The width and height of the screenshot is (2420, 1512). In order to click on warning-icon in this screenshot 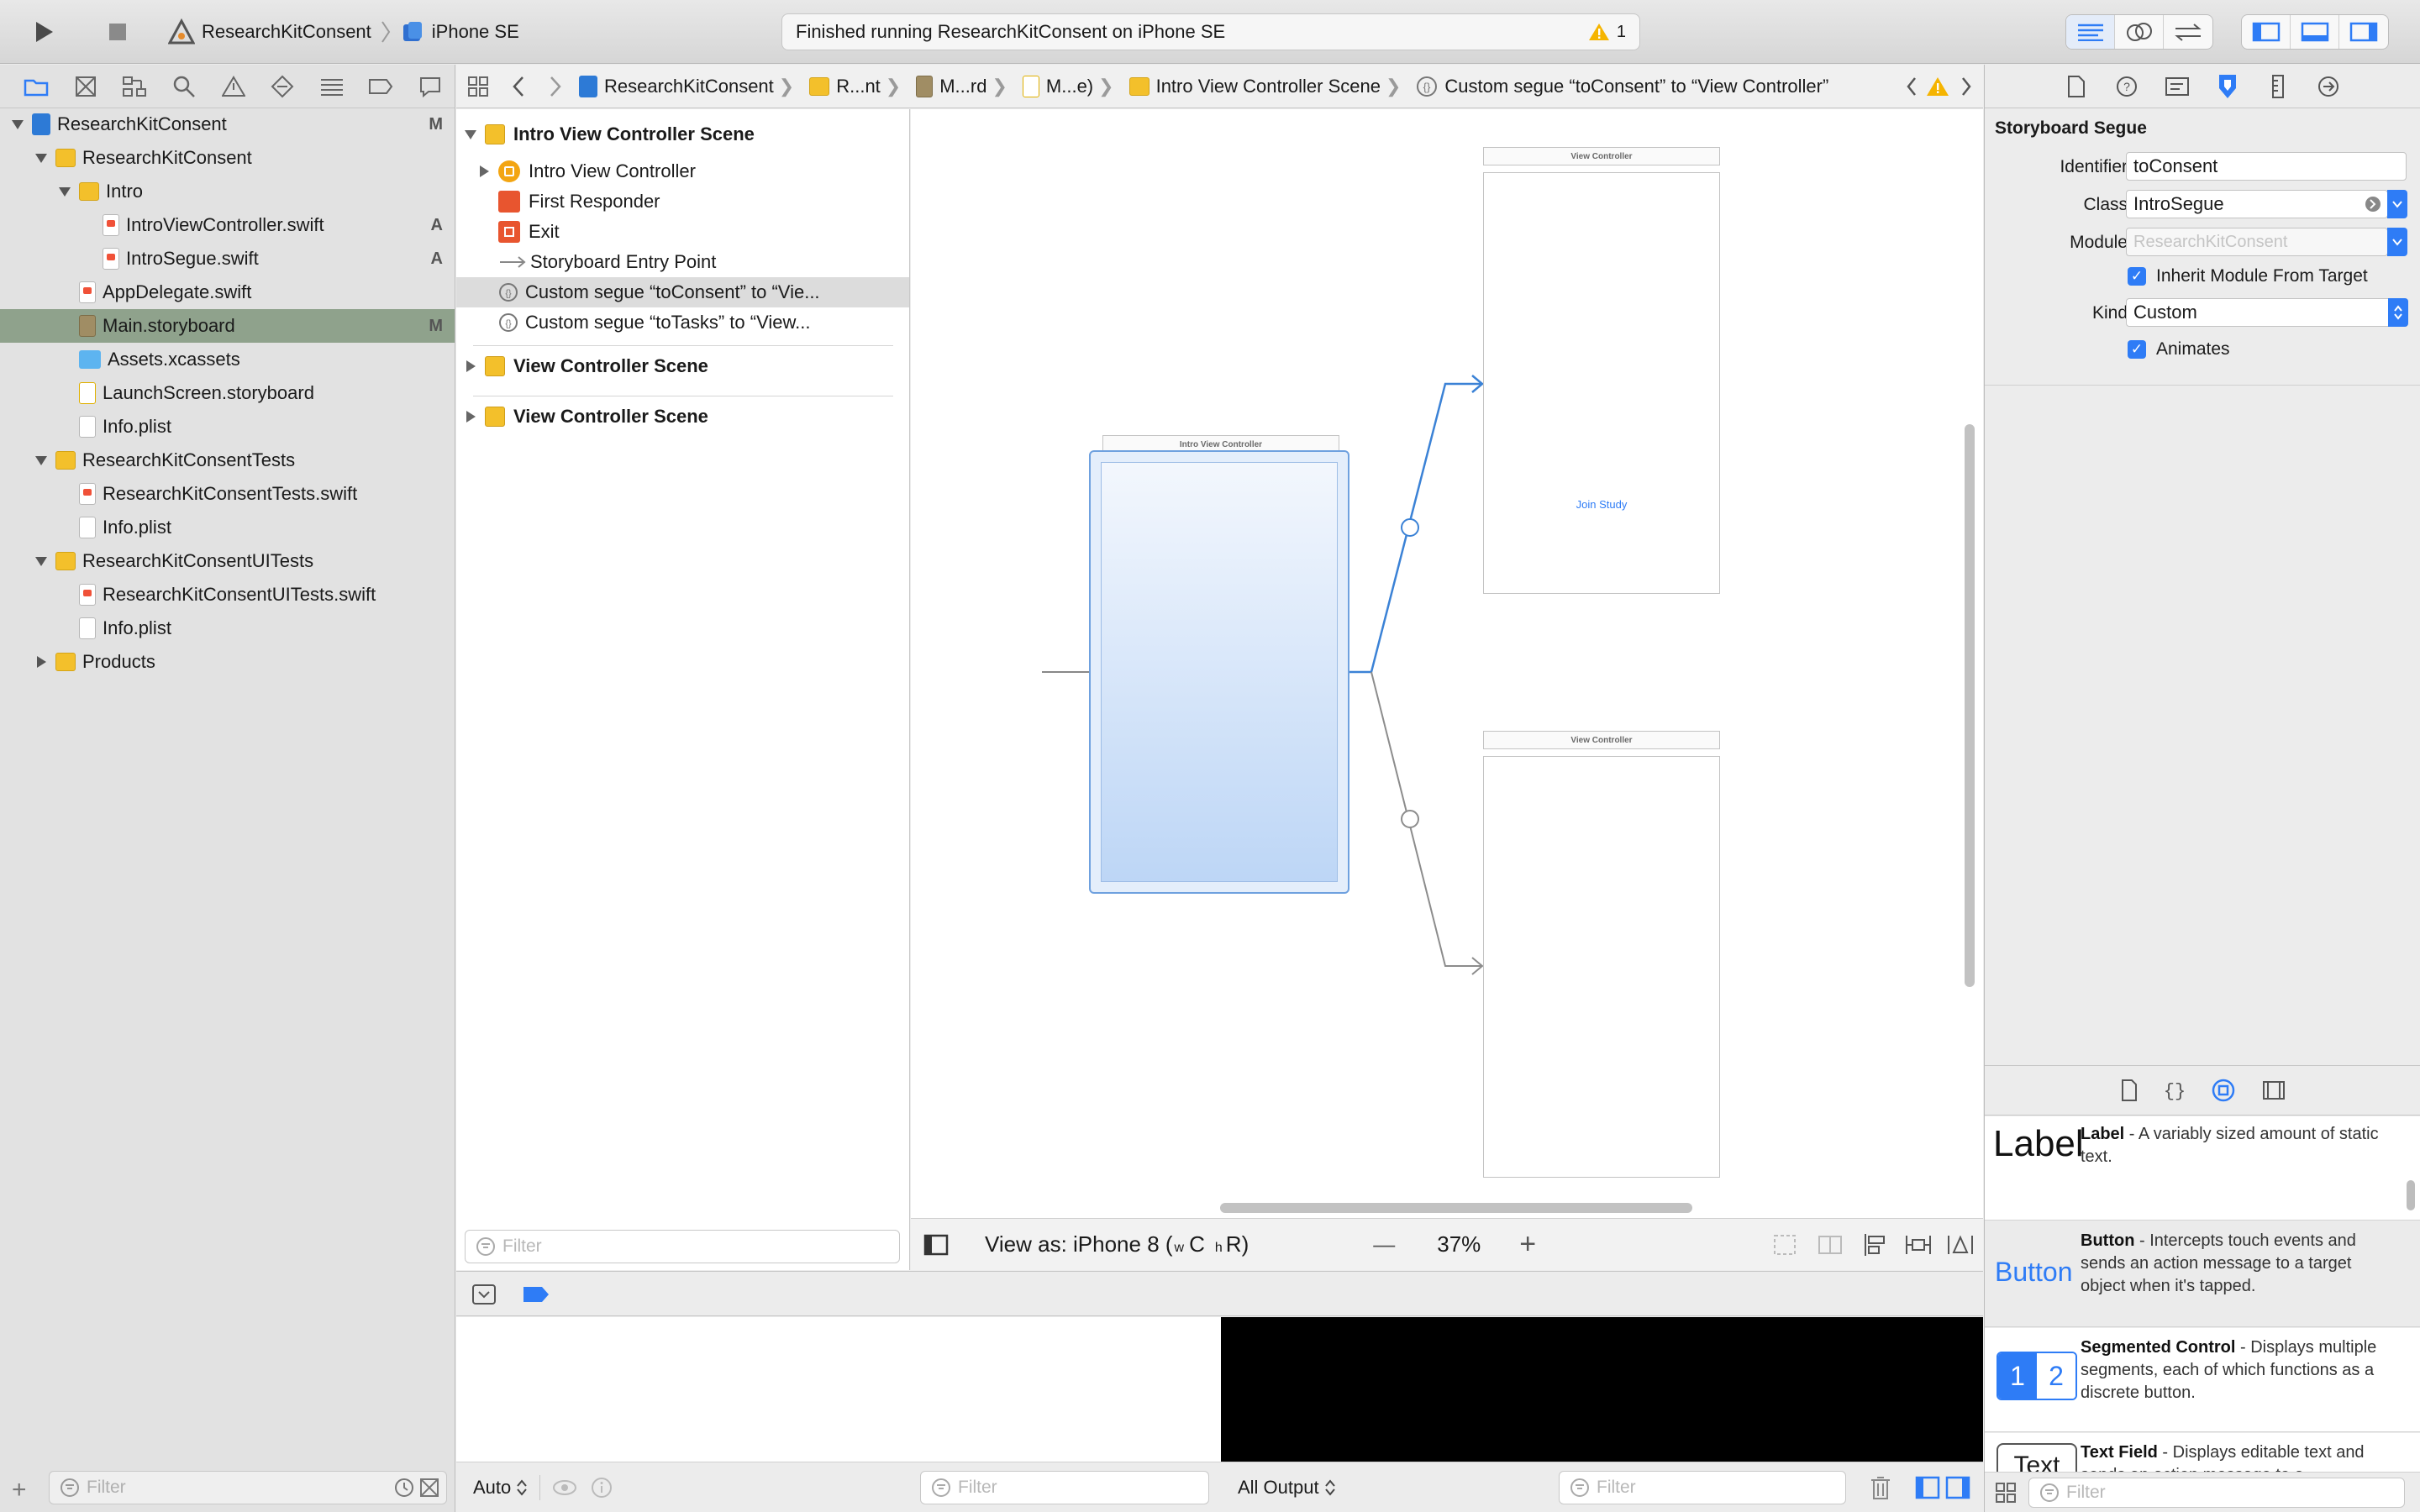, I will do `click(1937, 86)`.